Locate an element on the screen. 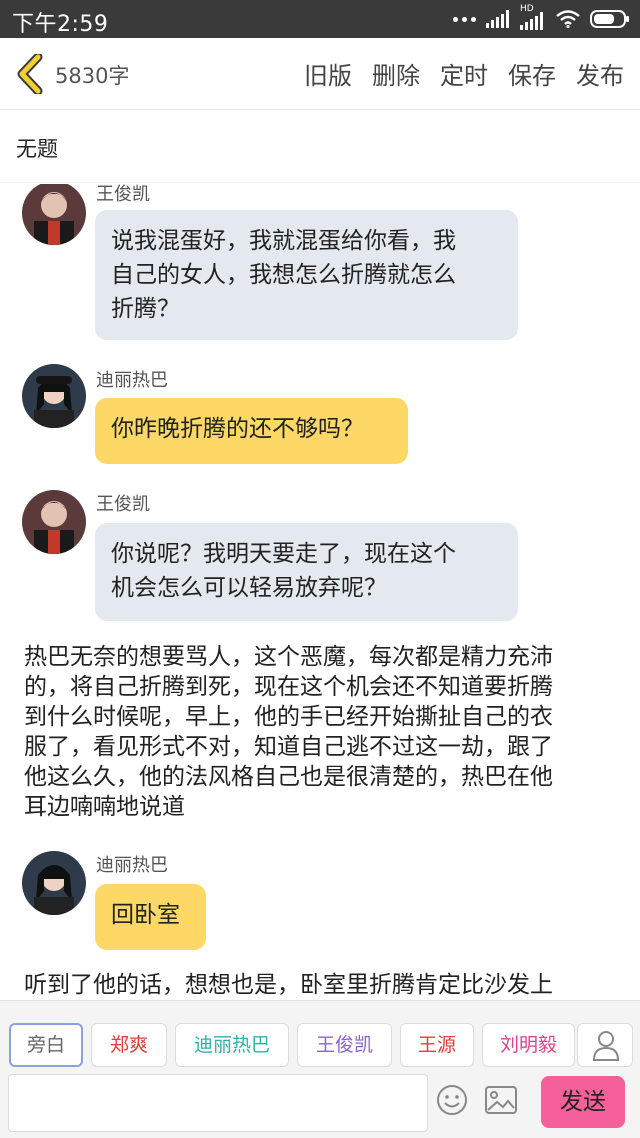  emoji-icon is located at coordinates (452, 1100).